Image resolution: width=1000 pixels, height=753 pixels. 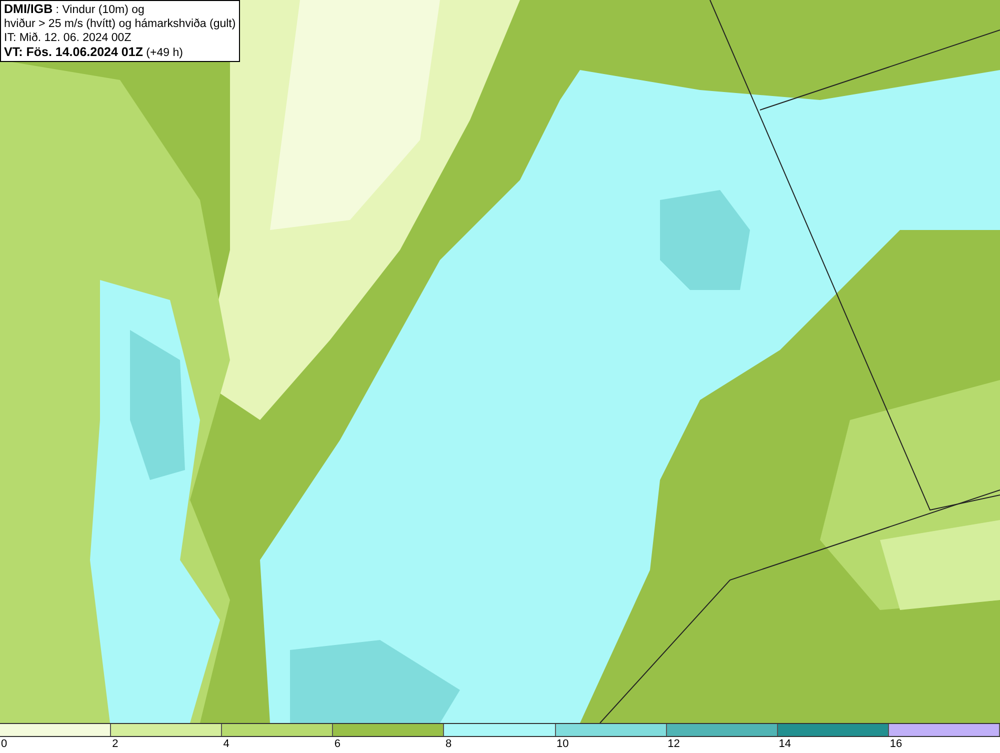 What do you see at coordinates (94, 52) in the screenshot?
I see `title-line: VT: Fös. 14.06.2024 01Z (+49 h)` at bounding box center [94, 52].